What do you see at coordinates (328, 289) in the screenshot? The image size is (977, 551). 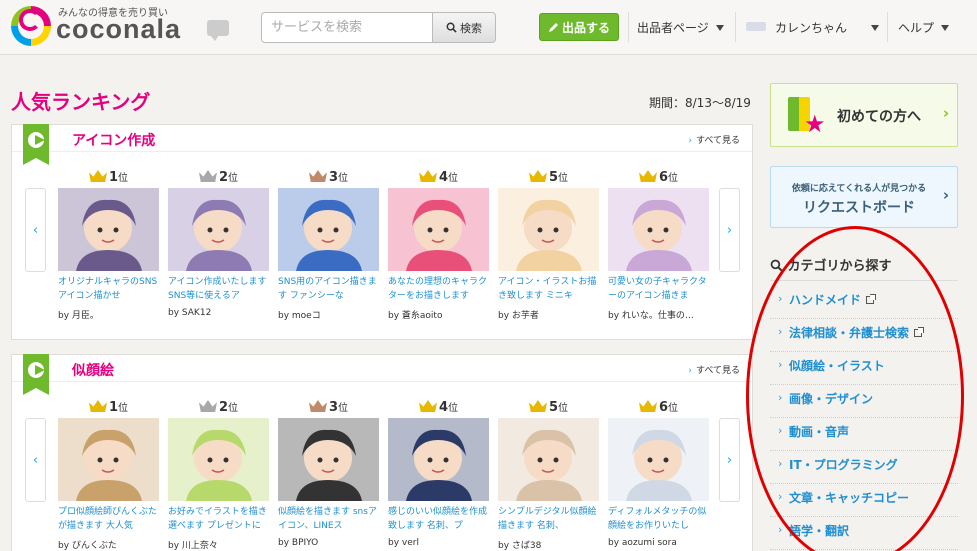 I see `service-title: SNS用のアイコン描きます ファンシーな` at bounding box center [328, 289].